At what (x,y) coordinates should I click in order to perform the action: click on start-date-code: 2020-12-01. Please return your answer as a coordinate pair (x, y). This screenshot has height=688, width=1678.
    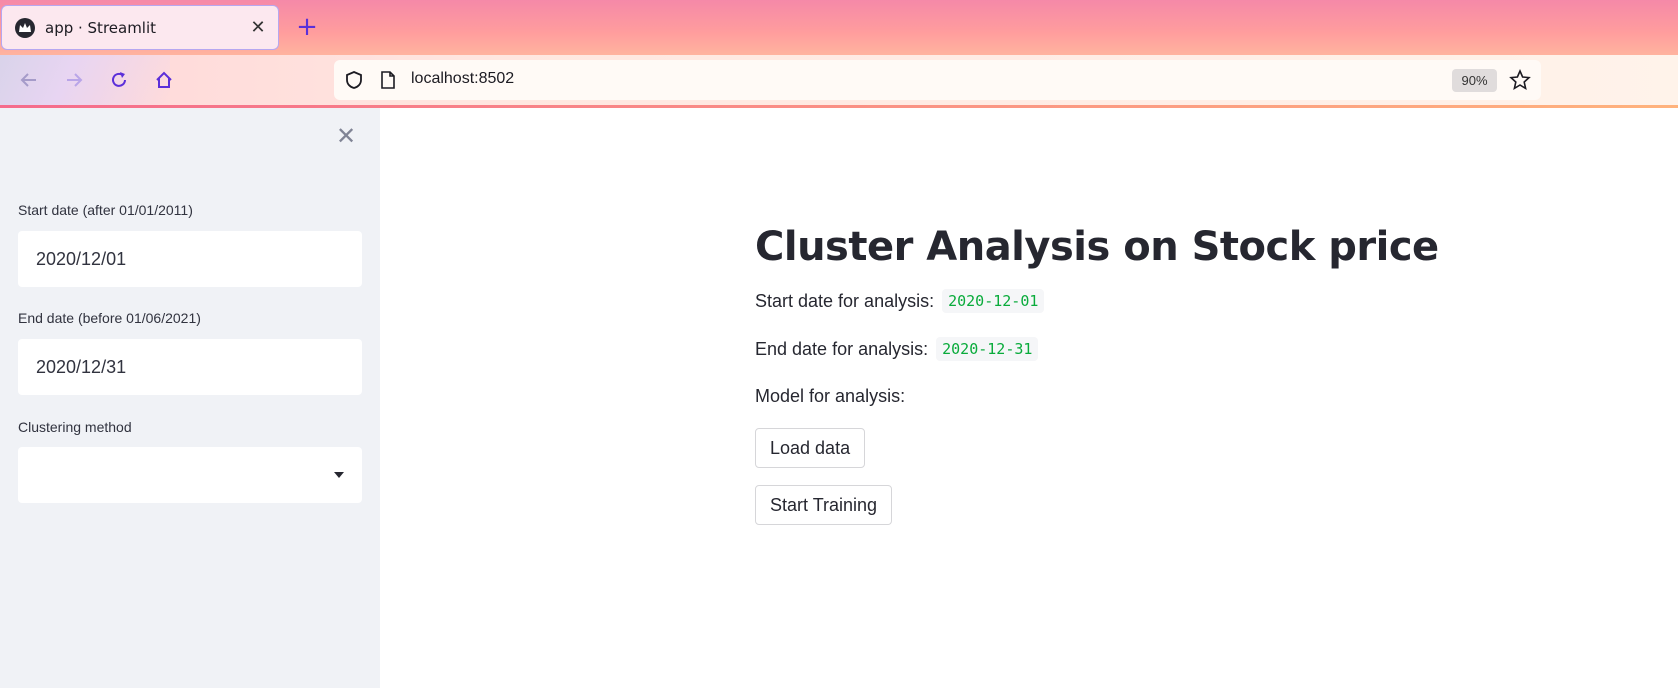
    Looking at the image, I should click on (993, 301).